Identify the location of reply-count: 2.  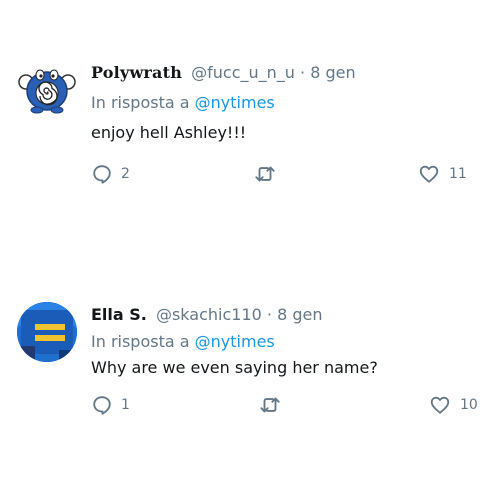
(125, 174).